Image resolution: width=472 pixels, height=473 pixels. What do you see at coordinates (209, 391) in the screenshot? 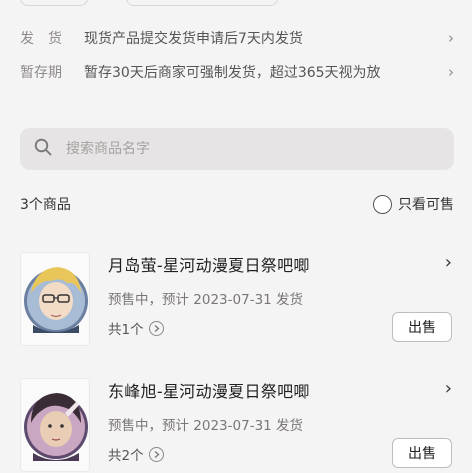
I see `product-title: 东峰旭-星河动漫夏日祭吧唧` at bounding box center [209, 391].